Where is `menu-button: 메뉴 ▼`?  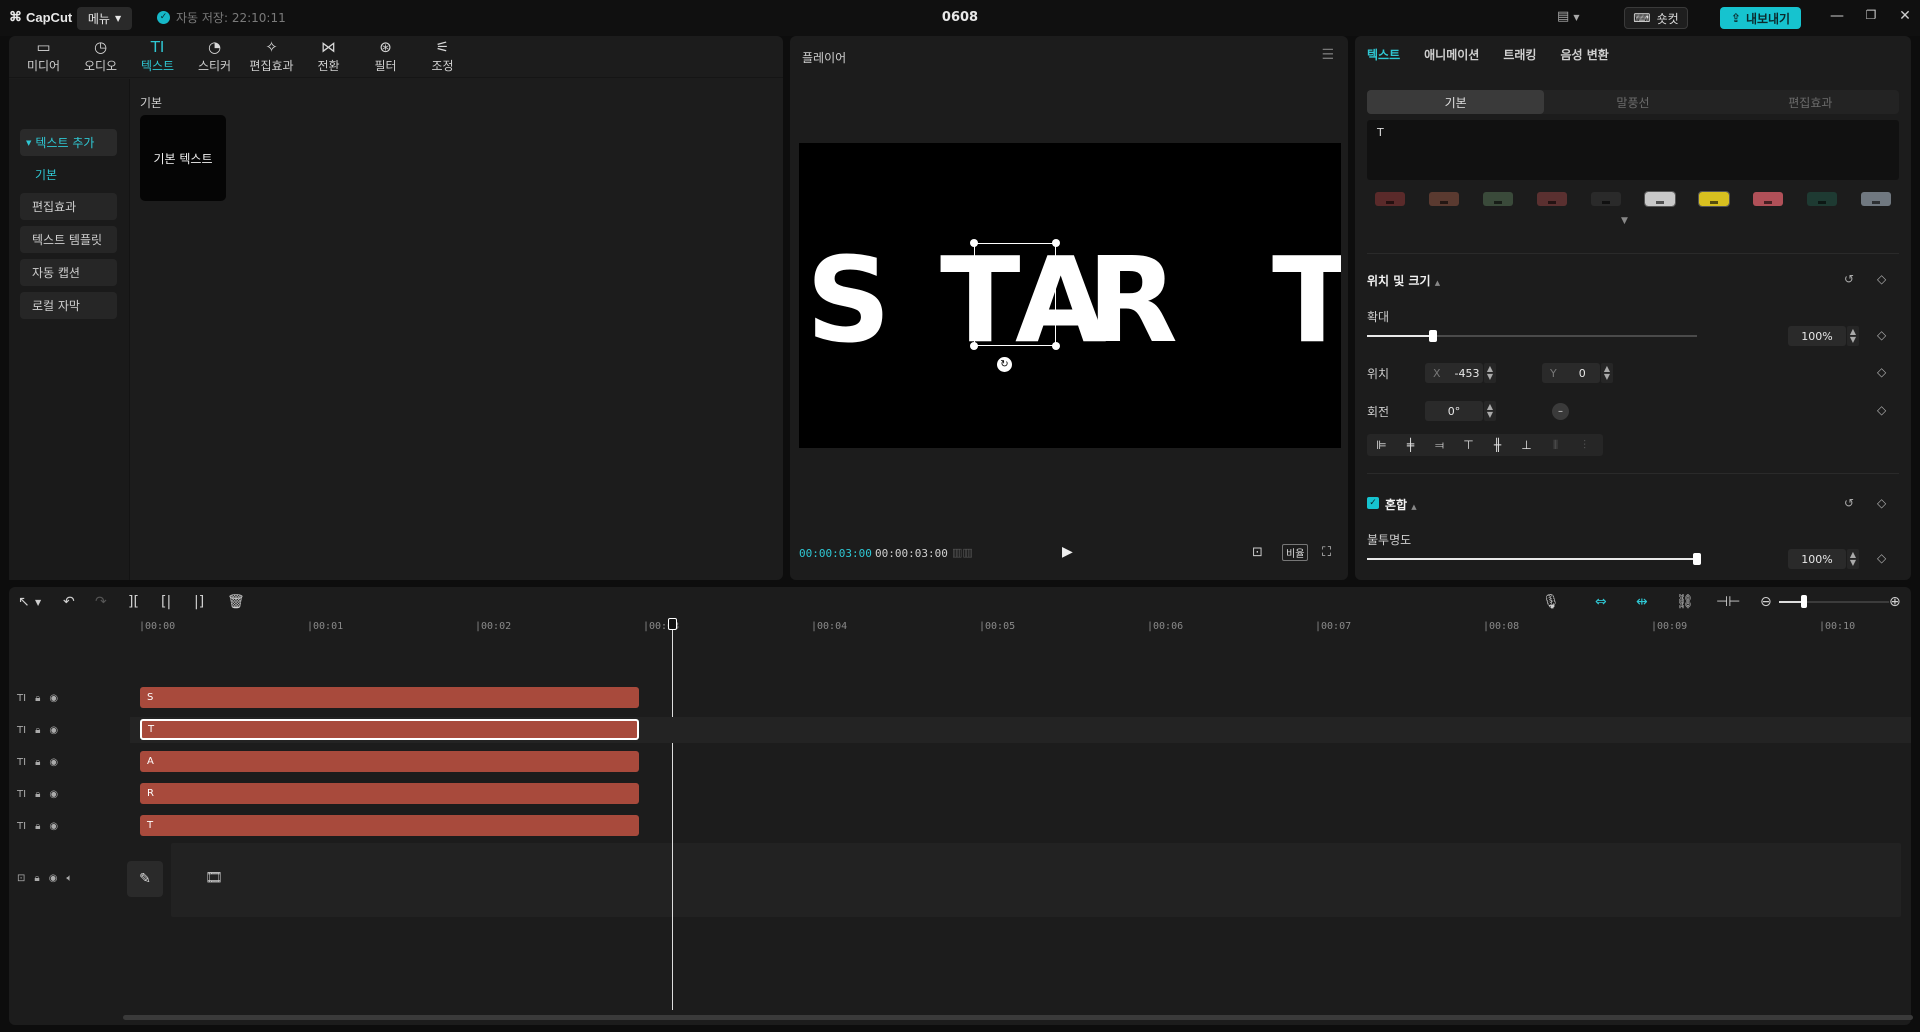
menu-button: 메뉴 ▼ is located at coordinates (104, 18).